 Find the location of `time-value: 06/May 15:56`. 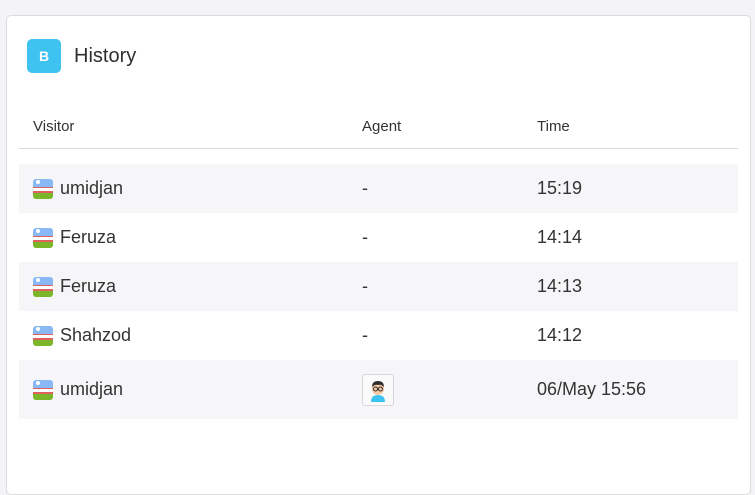

time-value: 06/May 15:56 is located at coordinates (592, 389).